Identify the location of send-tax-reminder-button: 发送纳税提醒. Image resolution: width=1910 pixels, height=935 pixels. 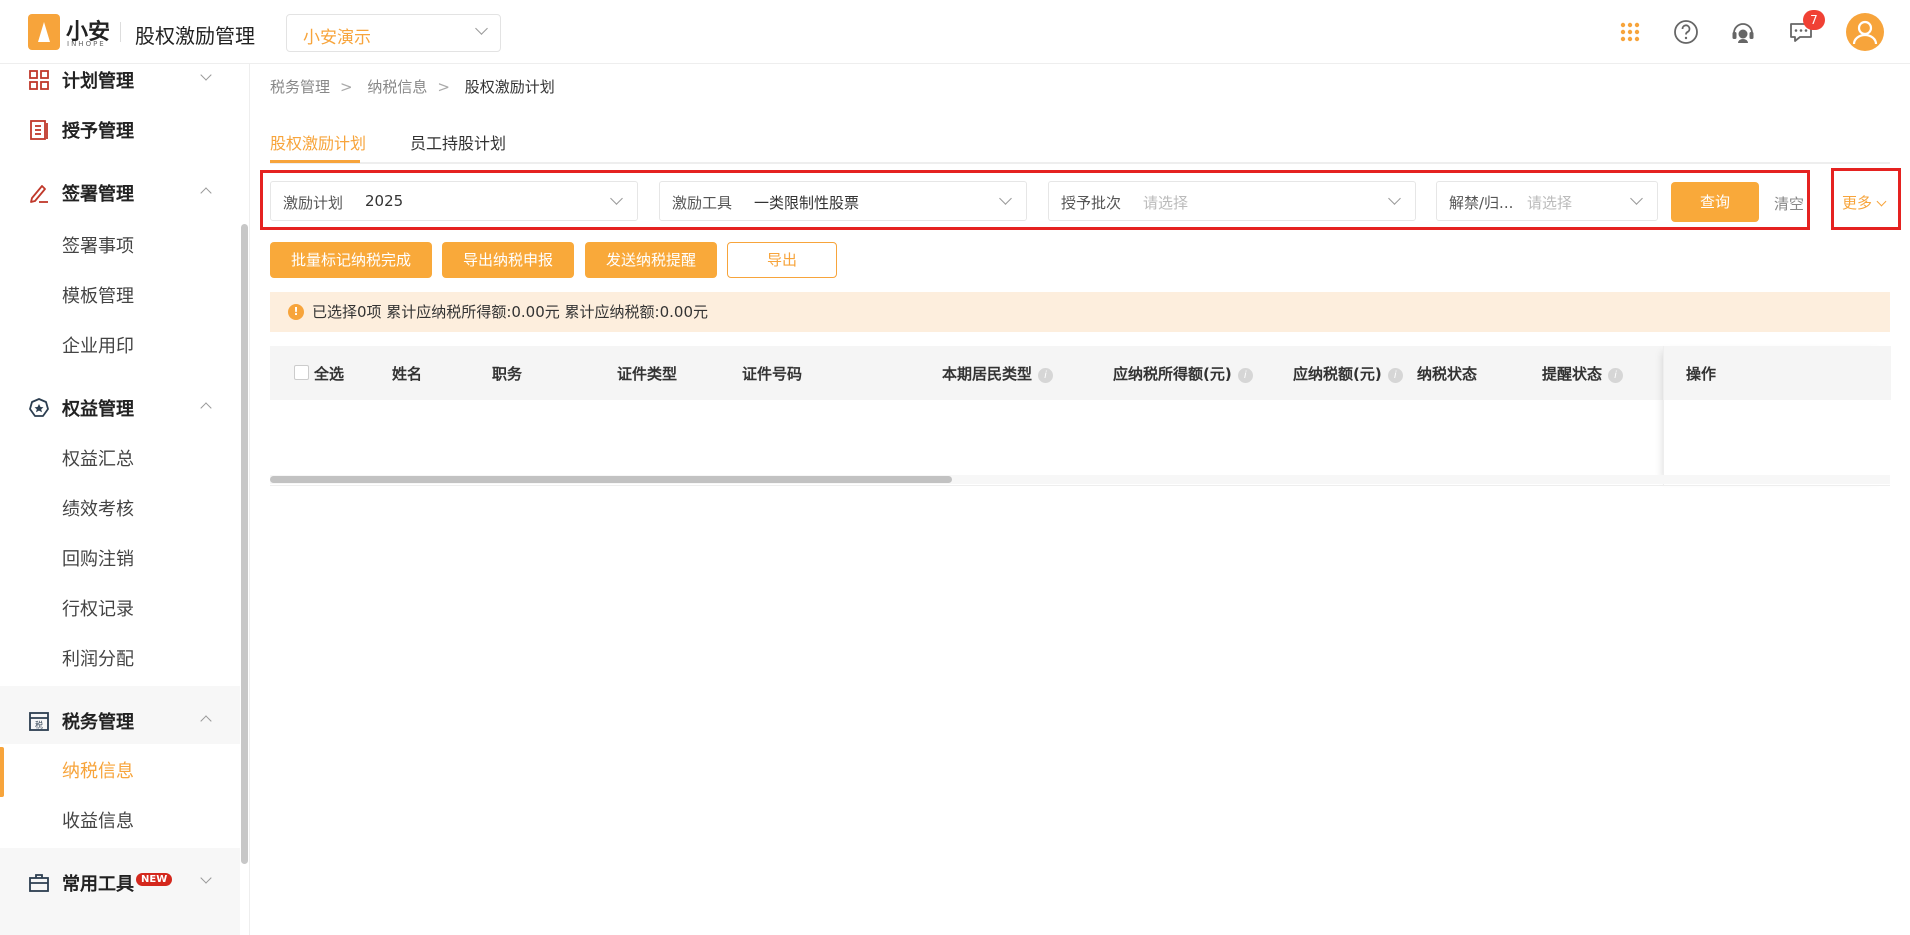
(651, 260).